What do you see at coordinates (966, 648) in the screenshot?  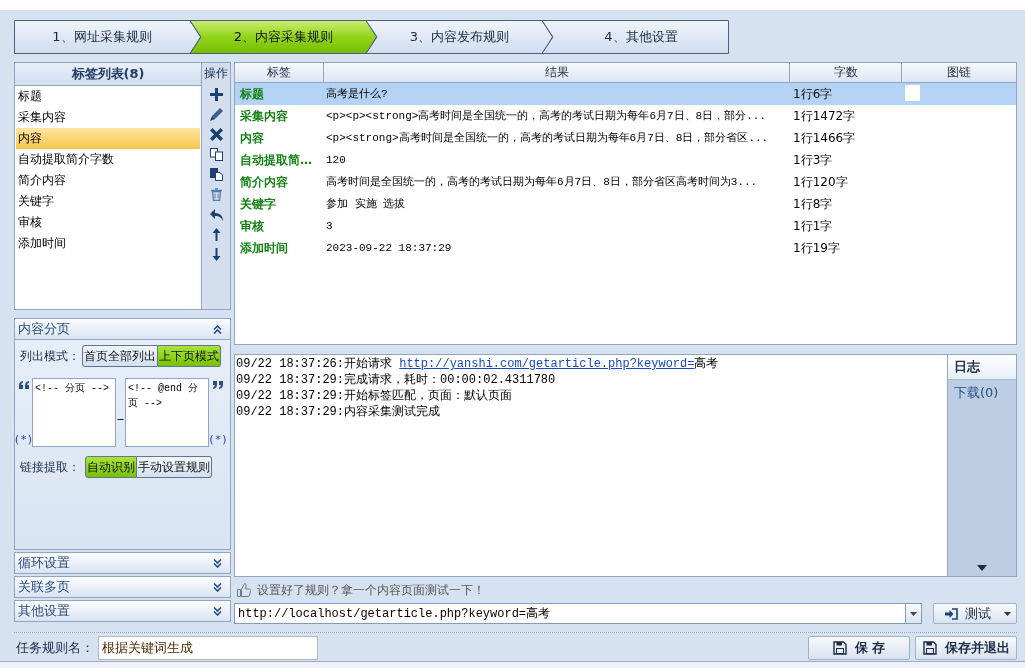 I see `save-button: 保存并退出` at bounding box center [966, 648].